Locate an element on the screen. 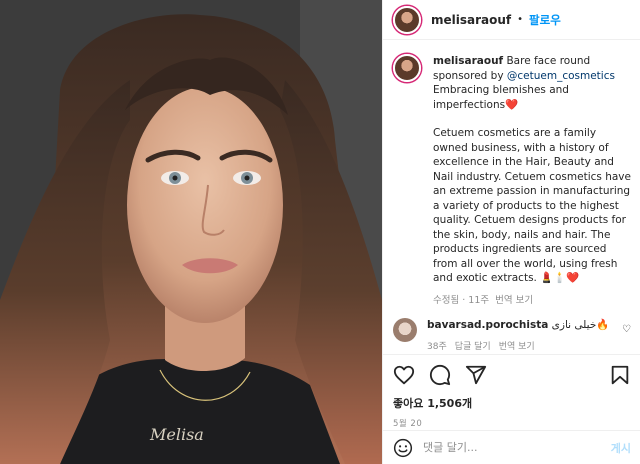  caption-avatar is located at coordinates (407, 68).